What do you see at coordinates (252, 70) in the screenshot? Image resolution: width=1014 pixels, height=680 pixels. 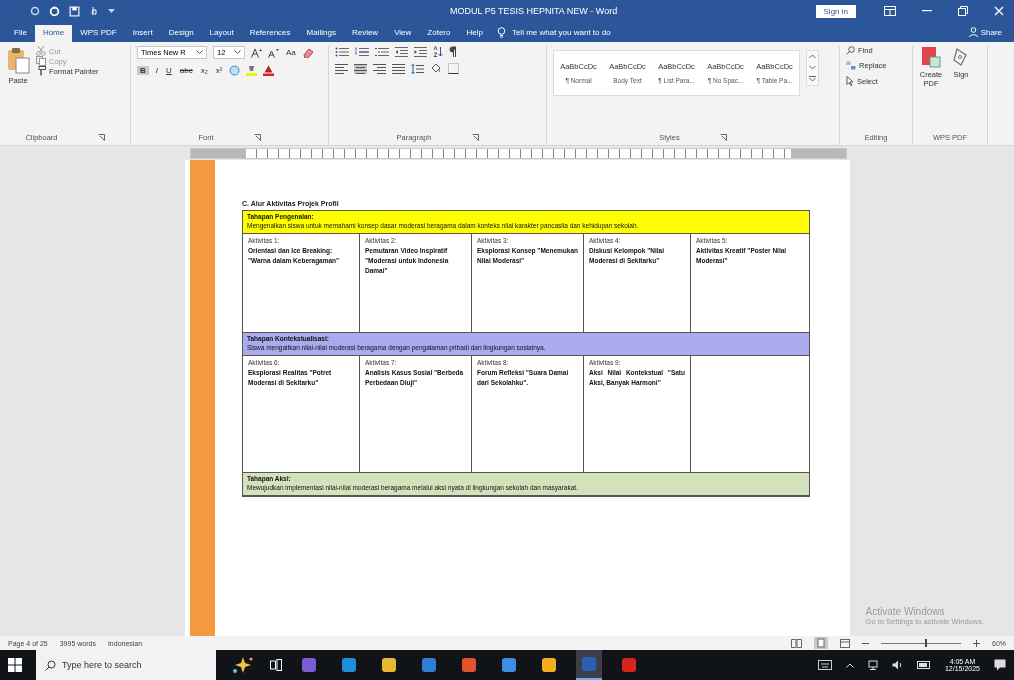 I see `highlighter-icon` at bounding box center [252, 70].